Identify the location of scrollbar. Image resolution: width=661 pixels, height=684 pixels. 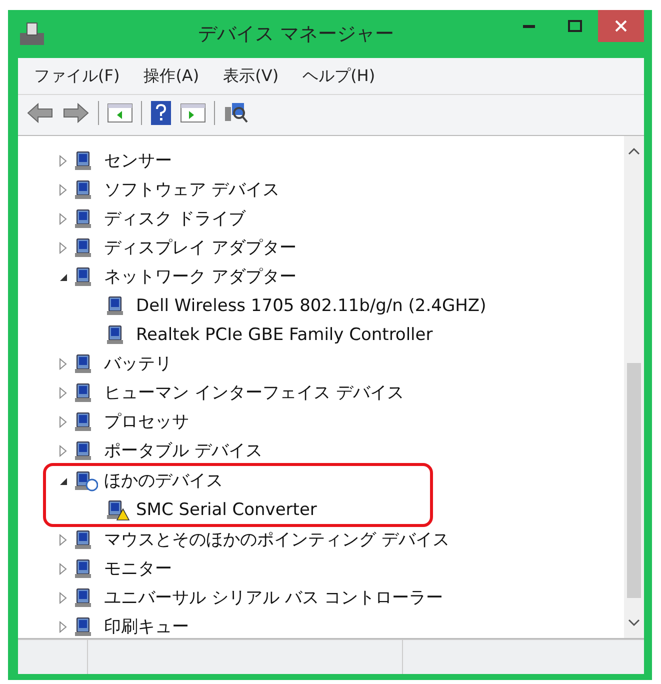
(634, 387).